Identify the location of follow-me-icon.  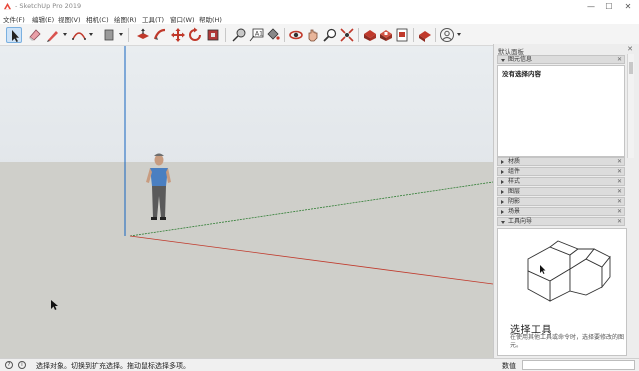
(160, 35).